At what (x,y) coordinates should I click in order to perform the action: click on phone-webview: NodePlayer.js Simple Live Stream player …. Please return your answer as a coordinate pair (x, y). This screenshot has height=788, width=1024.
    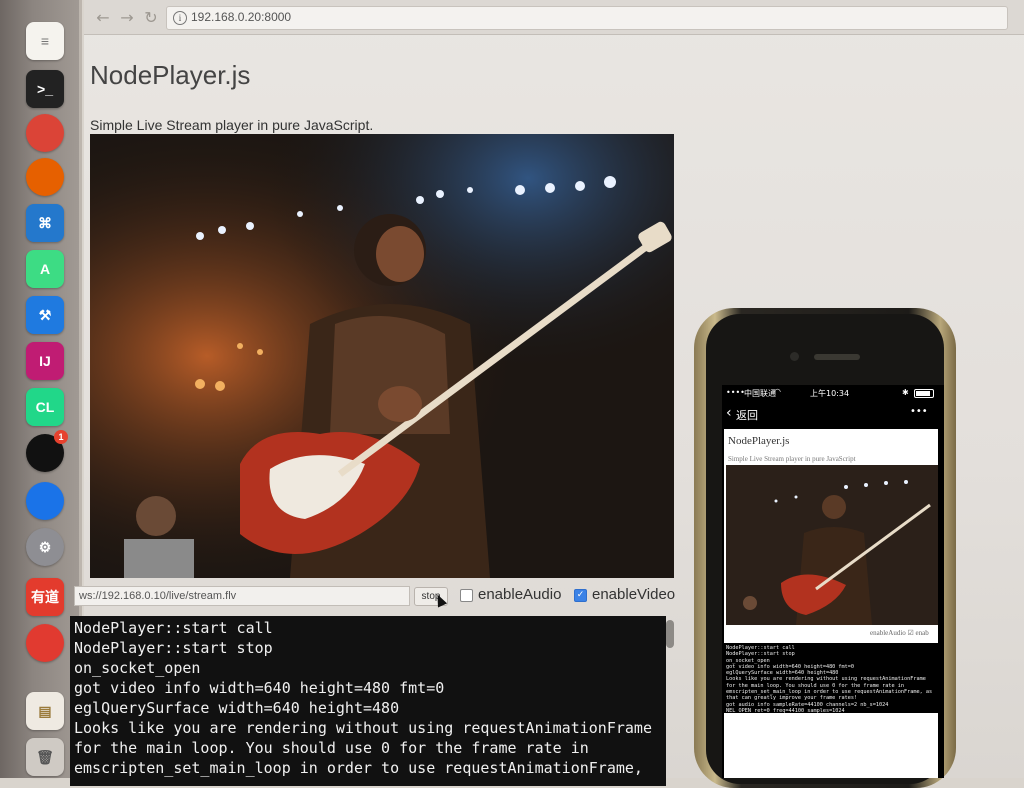
    Looking at the image, I should click on (831, 539).